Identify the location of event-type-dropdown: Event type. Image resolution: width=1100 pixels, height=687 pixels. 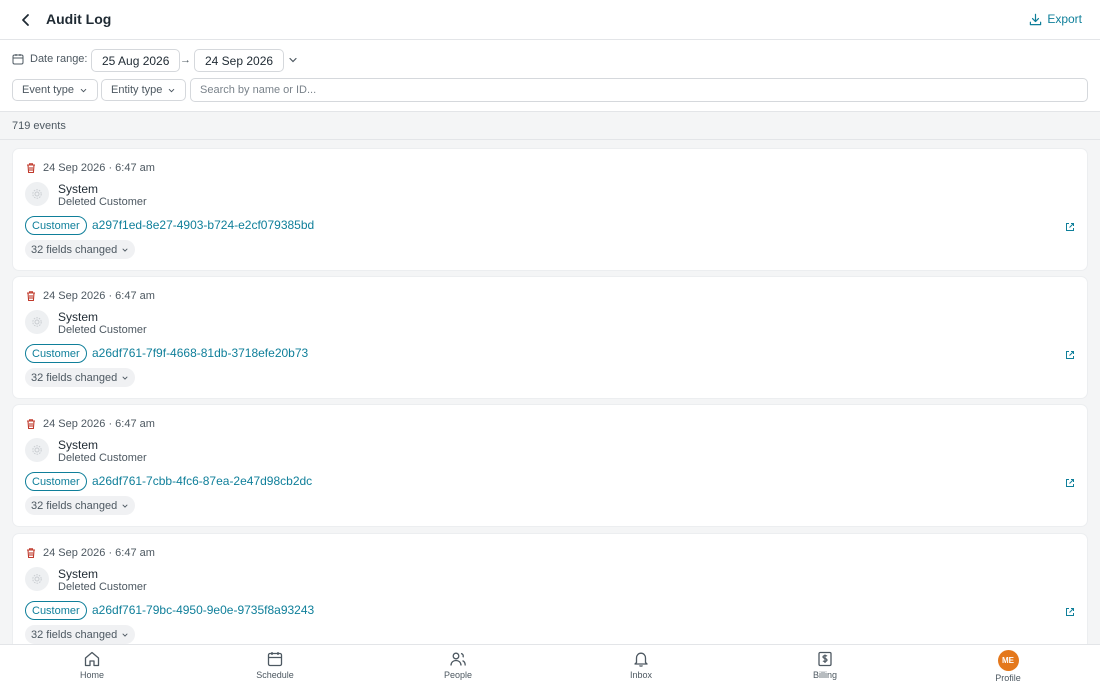
(55, 90).